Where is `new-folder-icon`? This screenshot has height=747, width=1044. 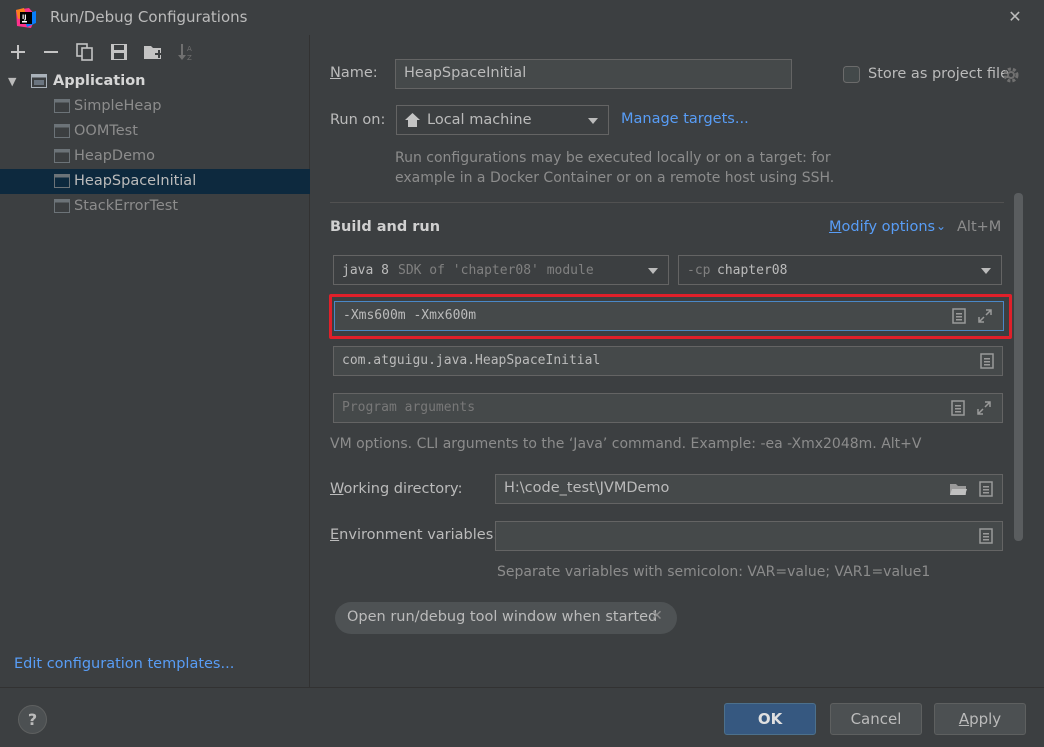
new-folder-icon is located at coordinates (153, 52).